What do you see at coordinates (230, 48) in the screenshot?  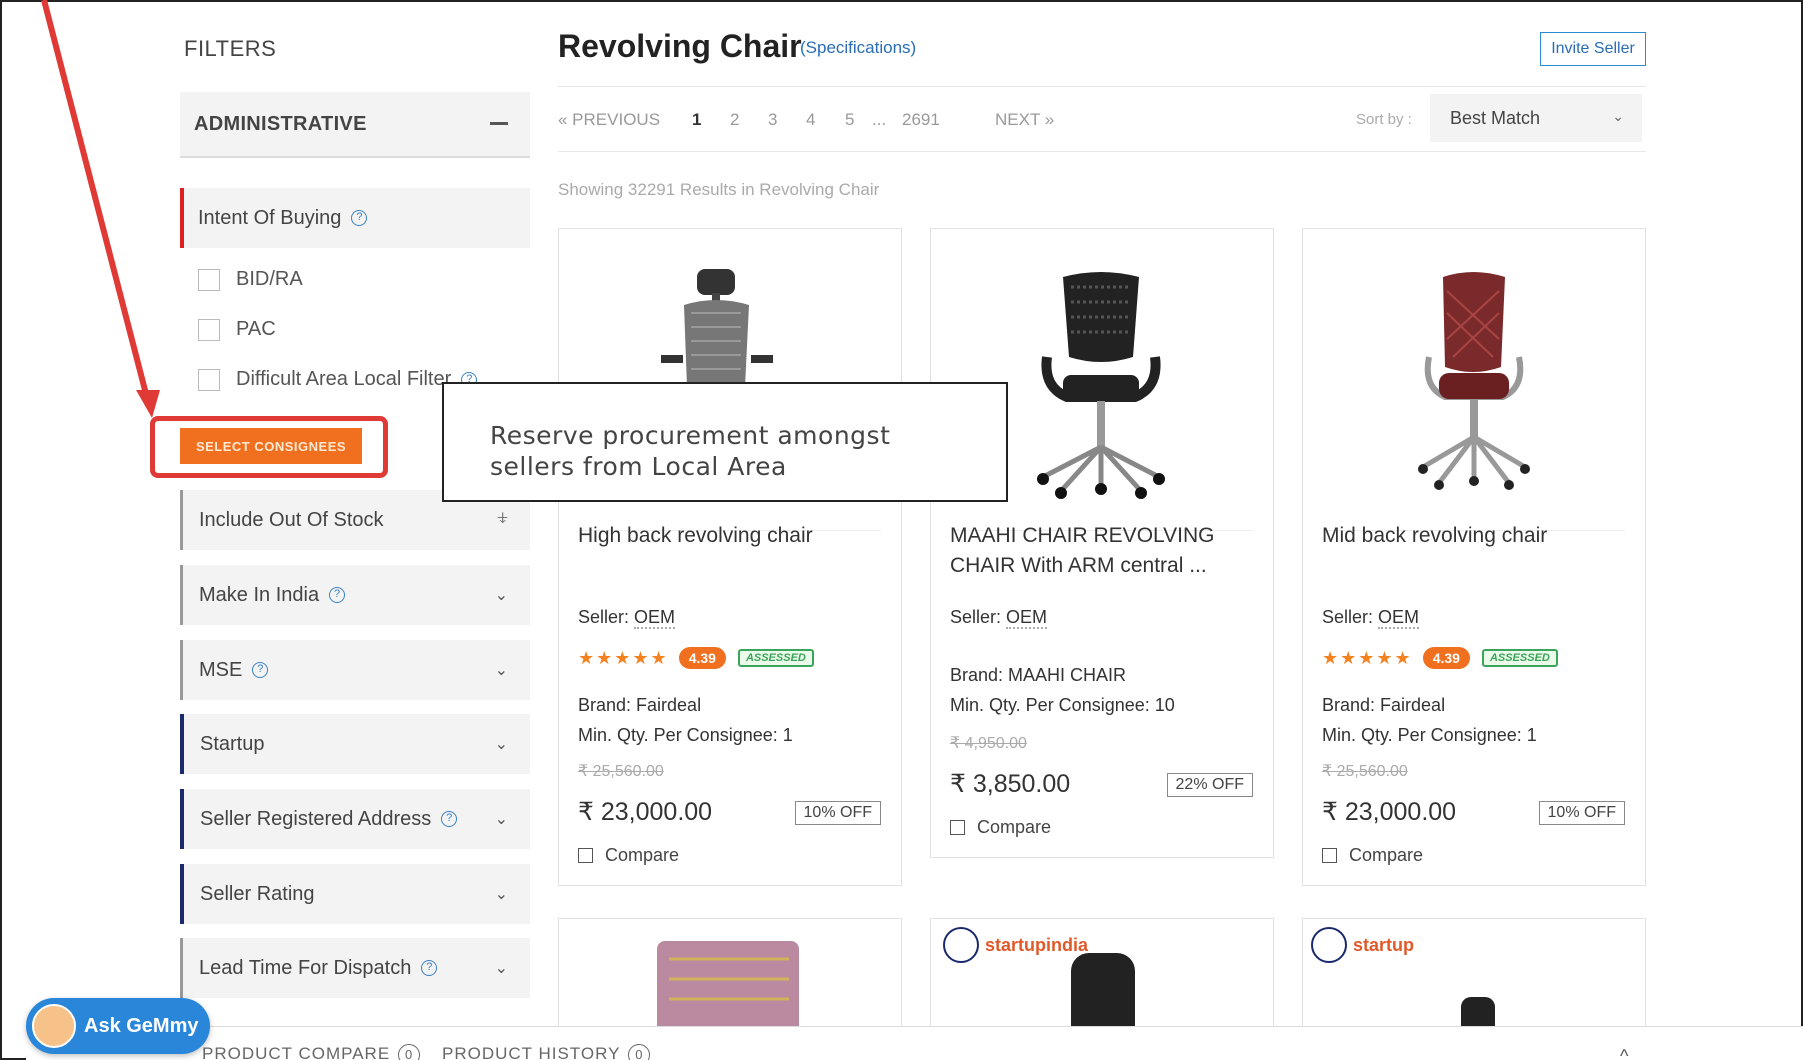 I see `filters-title: FILTERS` at bounding box center [230, 48].